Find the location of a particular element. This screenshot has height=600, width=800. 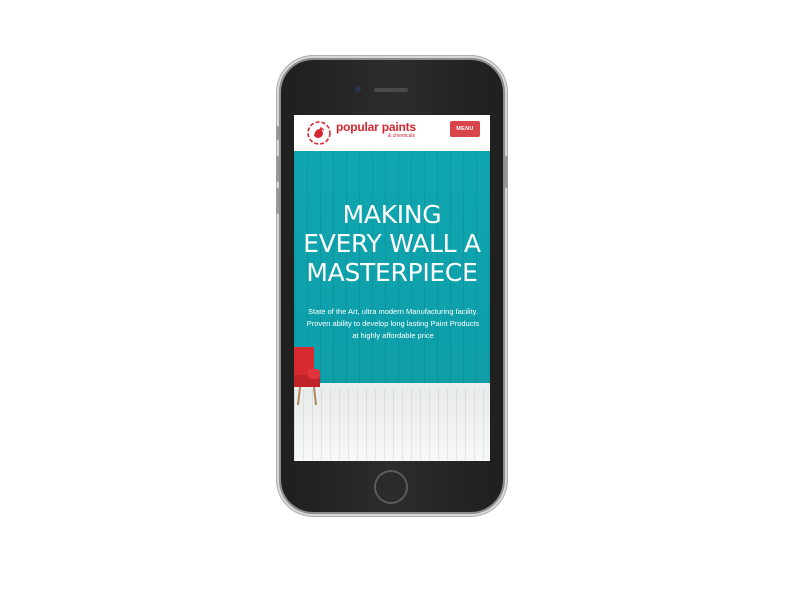

rooster-logo-icon is located at coordinates (319, 133).